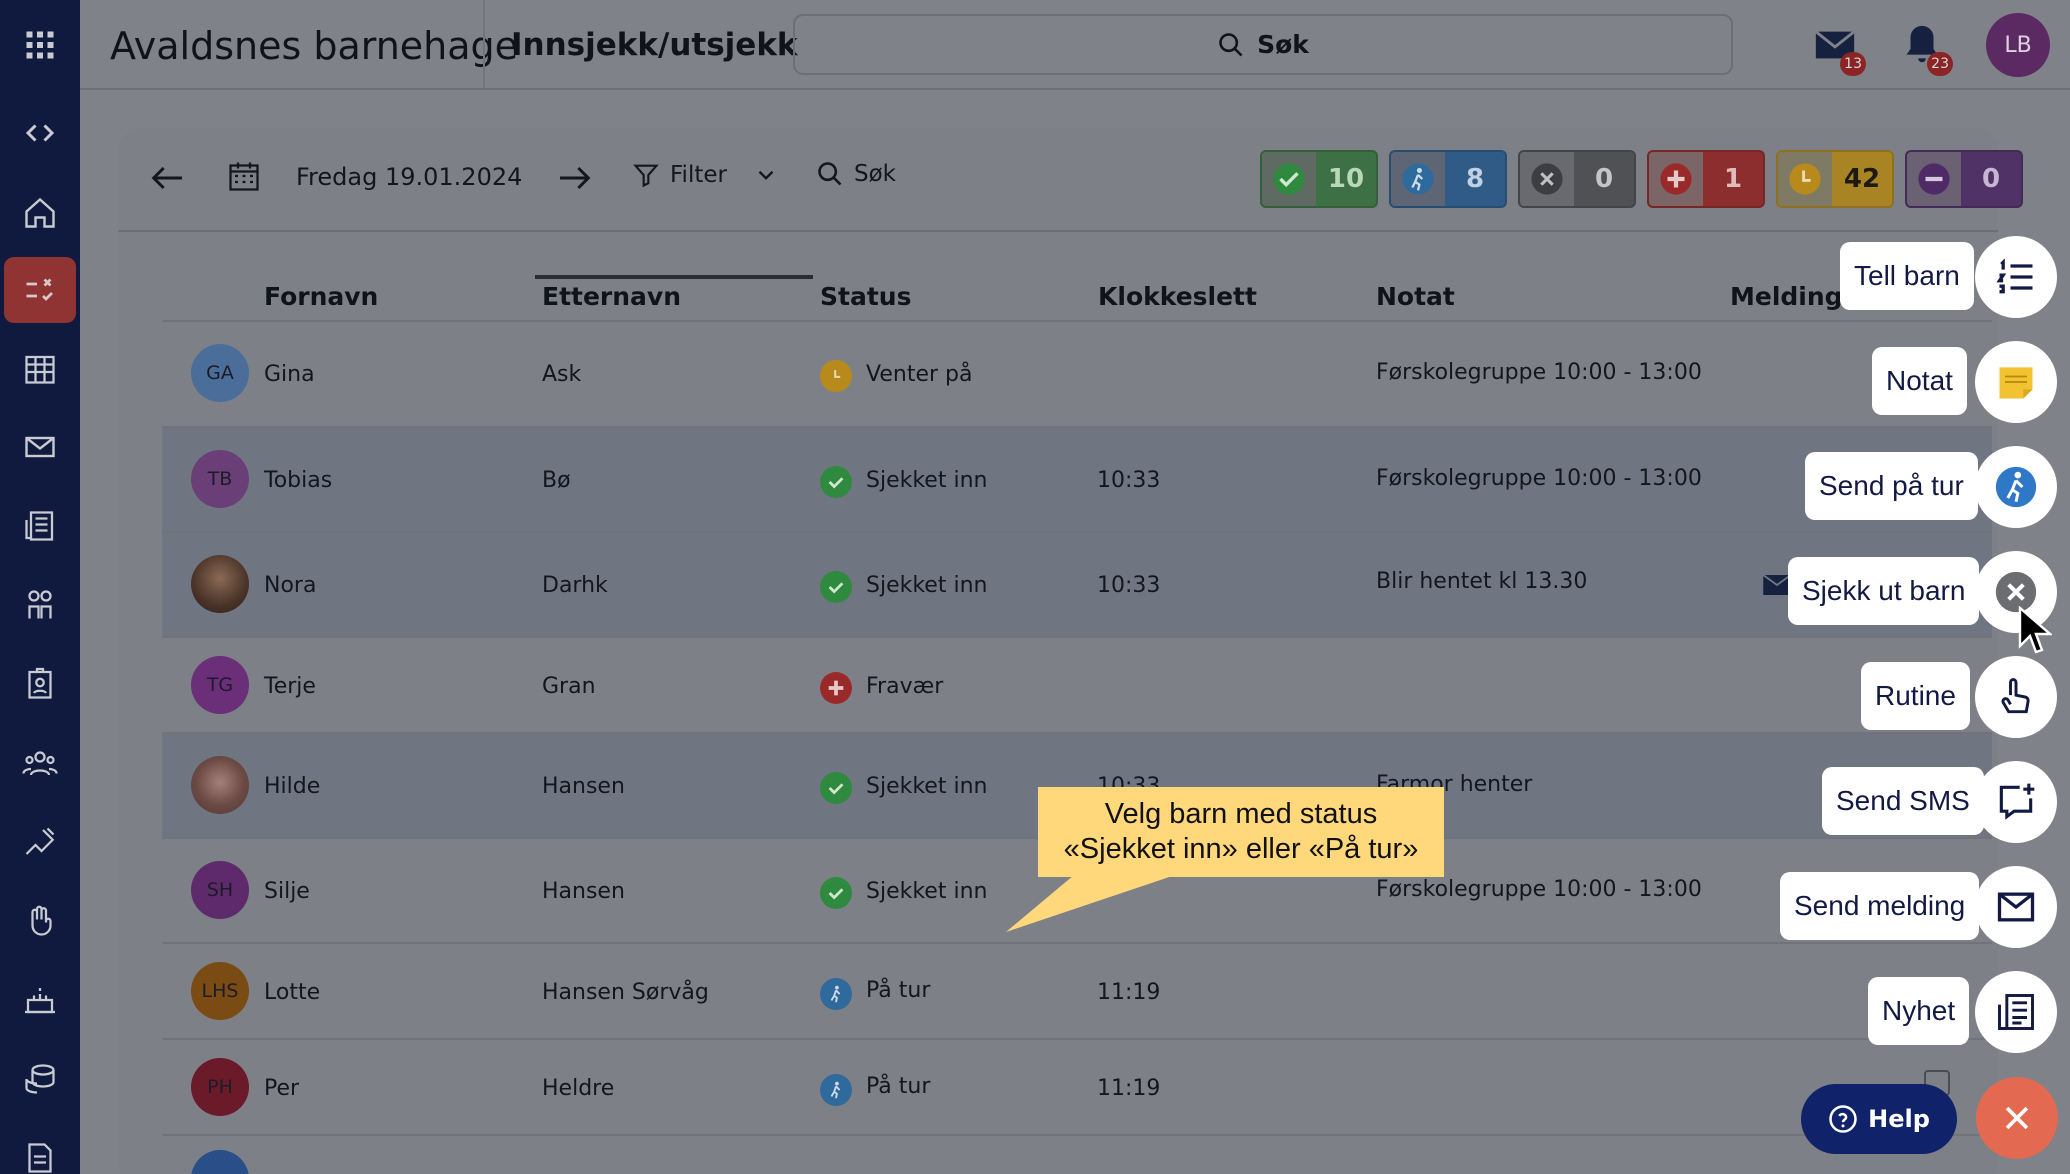  I want to click on help-label: Help, so click(1899, 1119).